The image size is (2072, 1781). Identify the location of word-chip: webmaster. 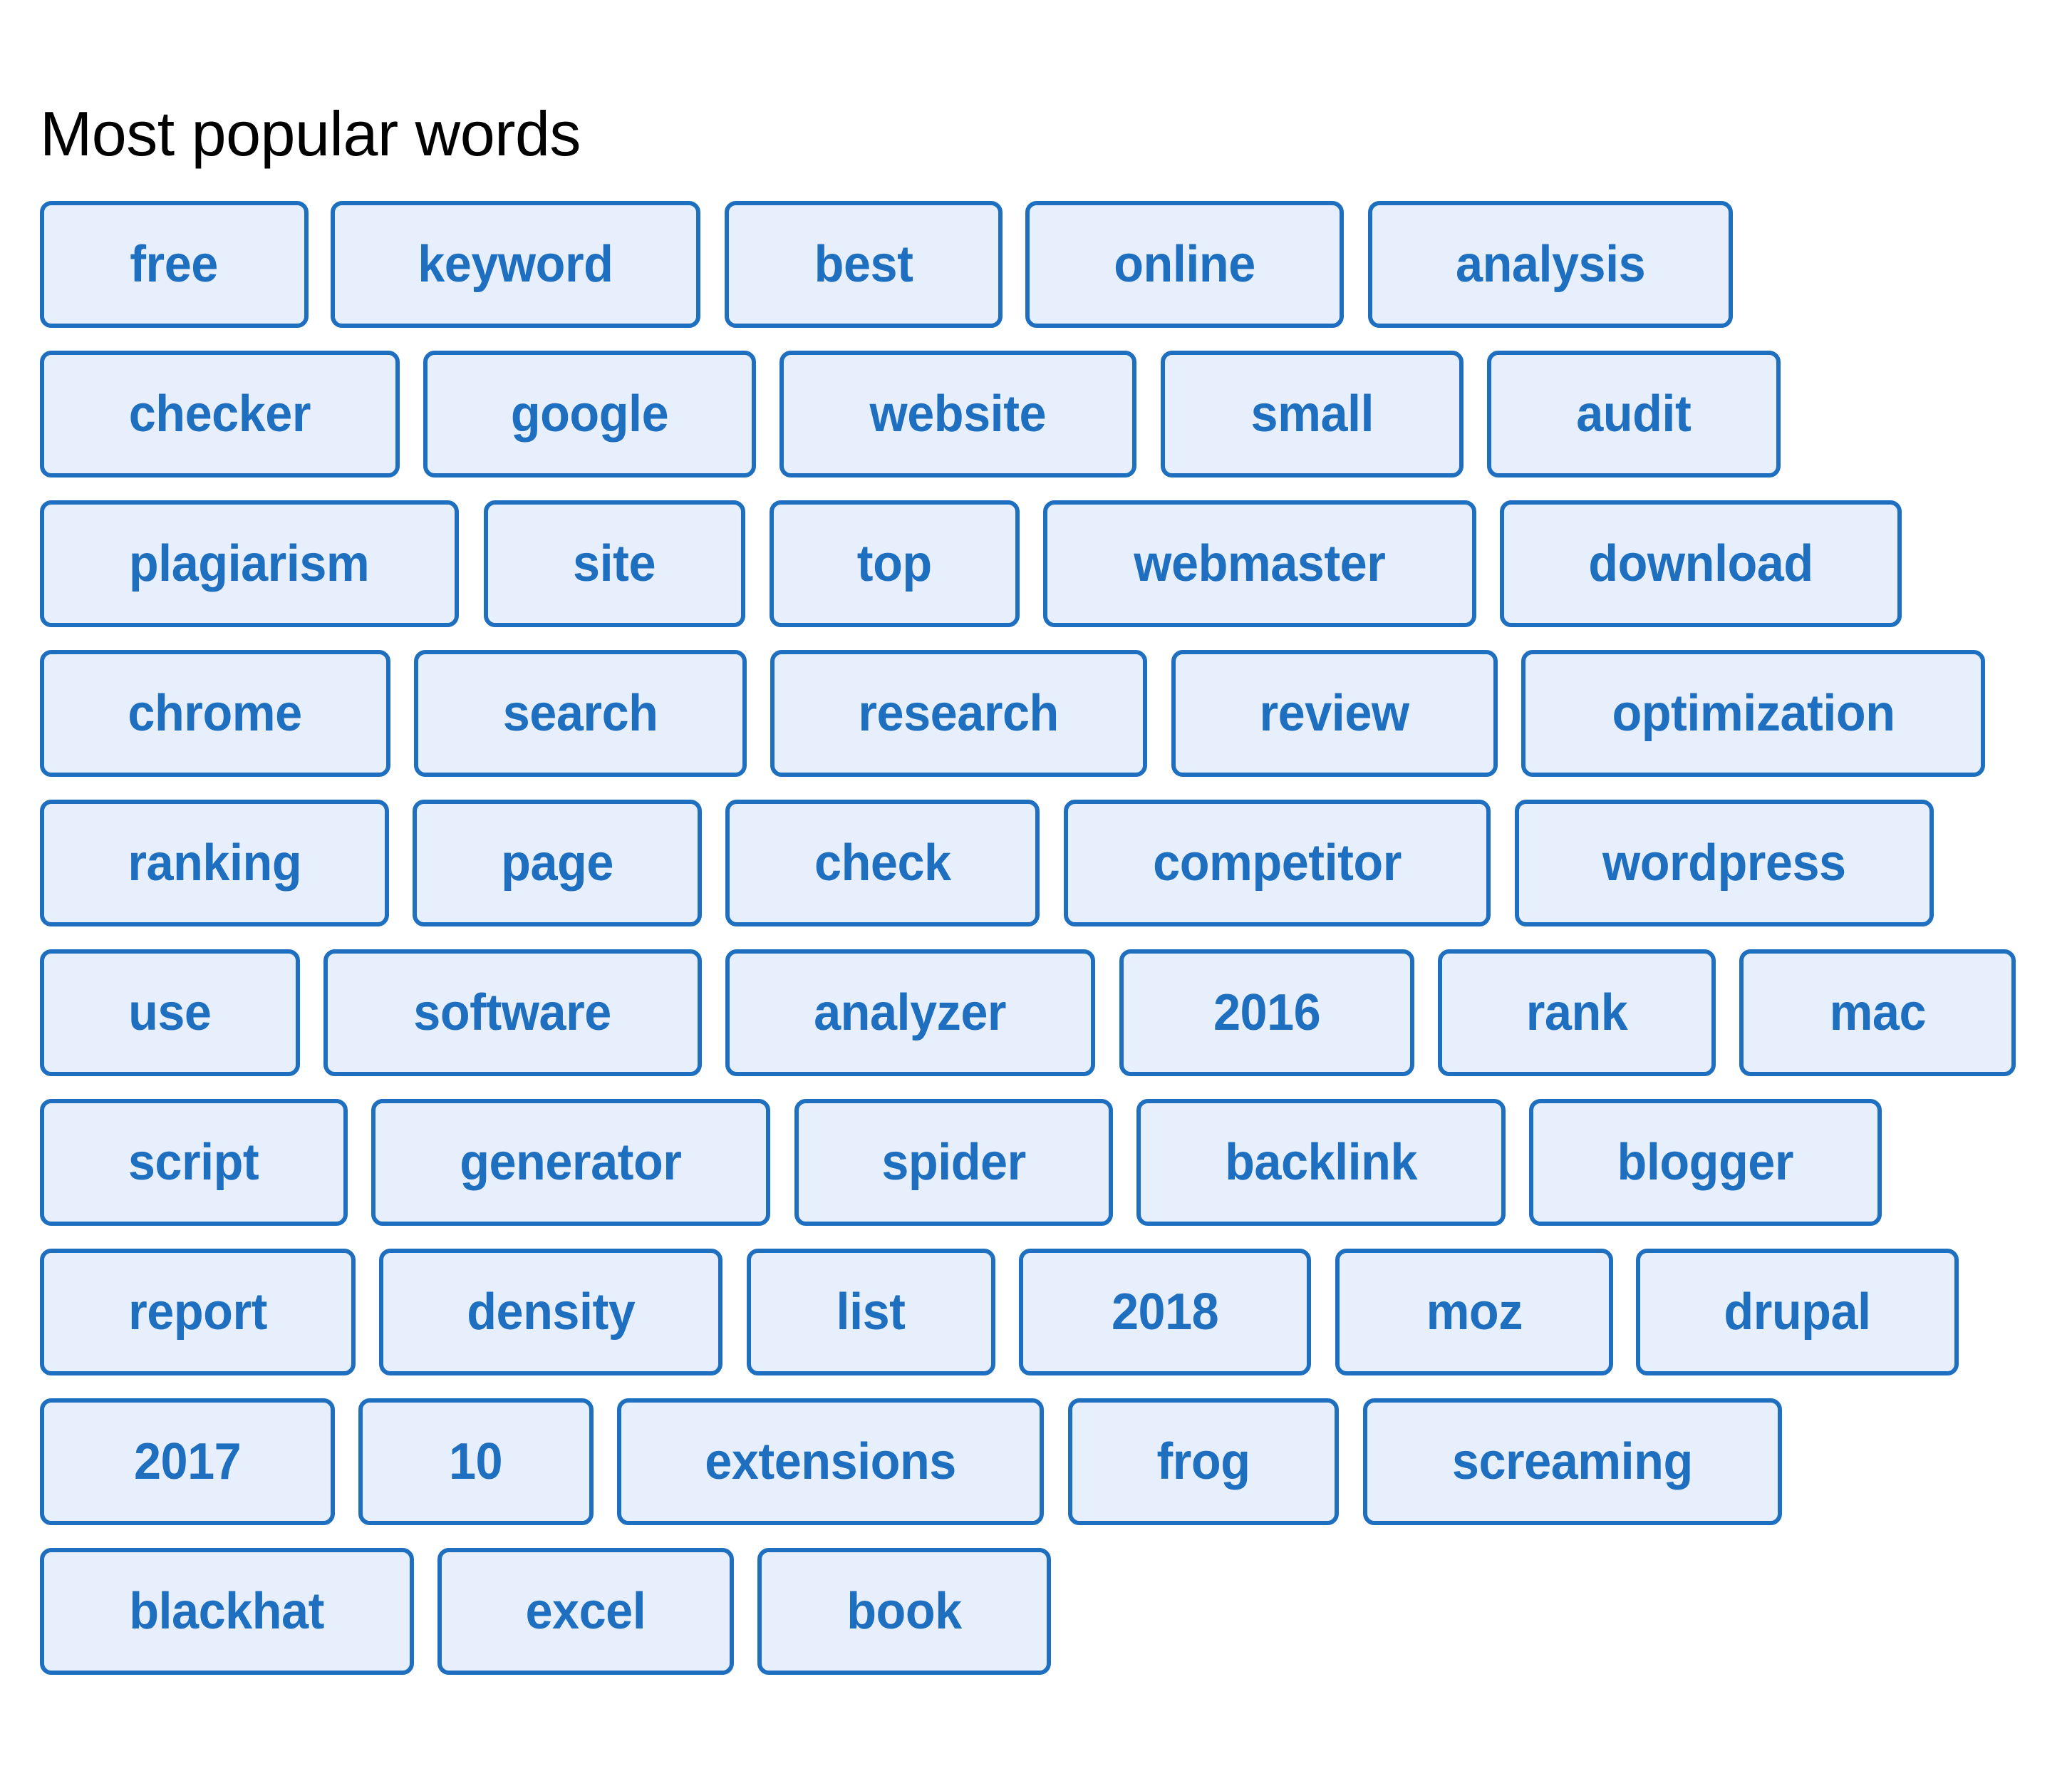
(1259, 563).